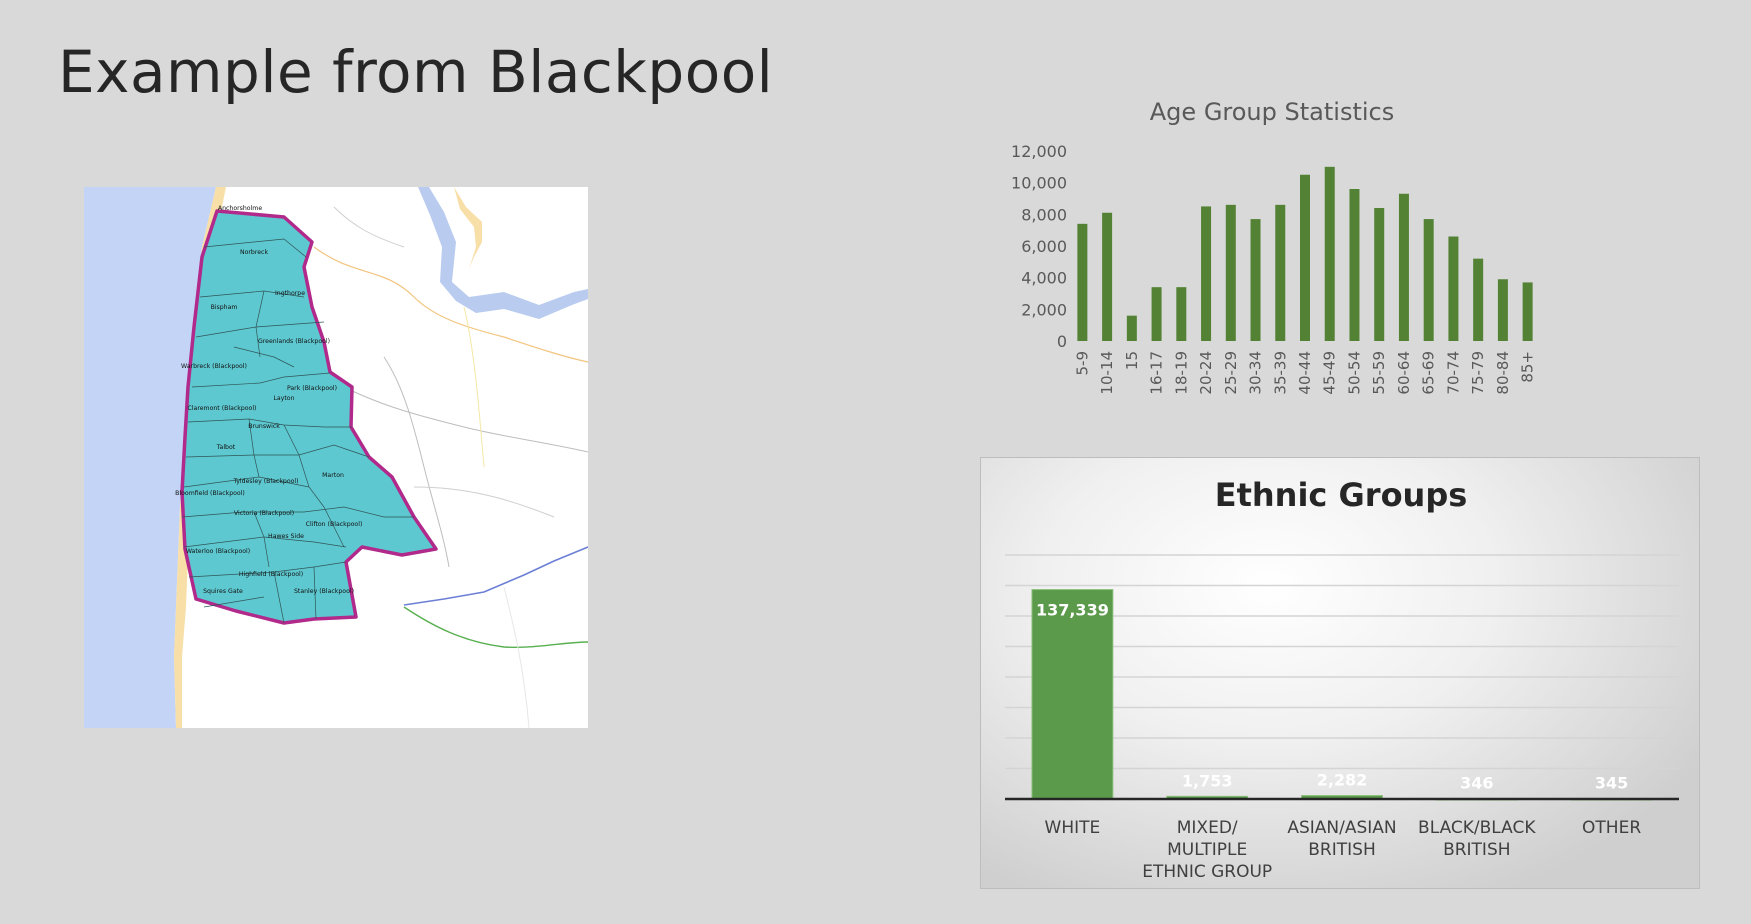 The width and height of the screenshot is (1751, 924). What do you see at coordinates (1341, 828) in the screenshot?
I see `ethnic-x-tick-label: ASIAN/ASIAN` at bounding box center [1341, 828].